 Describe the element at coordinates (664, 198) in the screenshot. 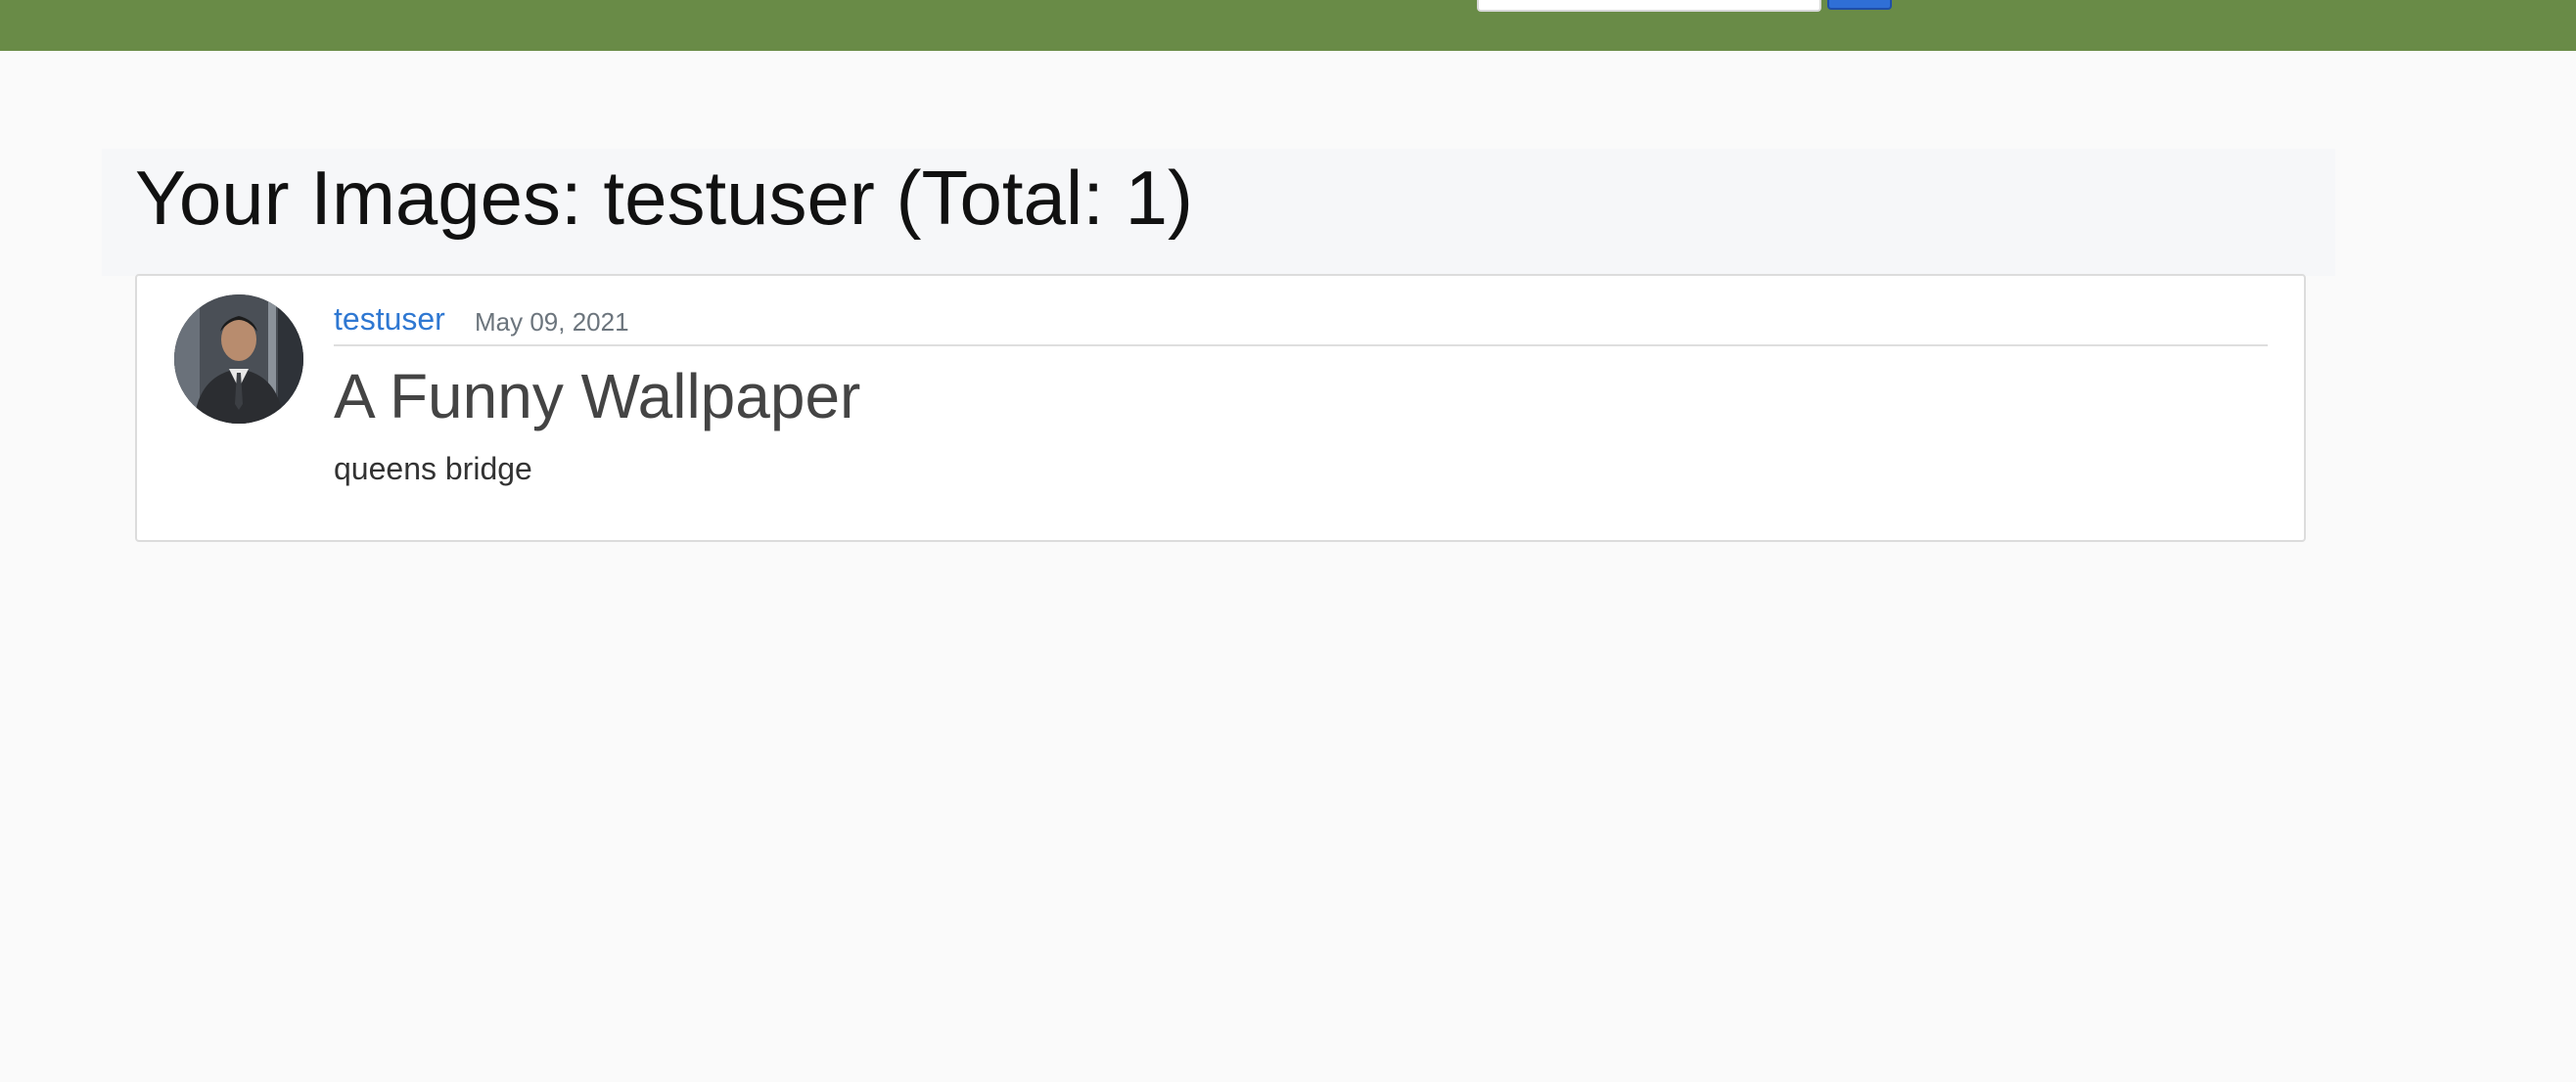

I see `page-title: Your Images: testuser (Total: 1)` at that location.